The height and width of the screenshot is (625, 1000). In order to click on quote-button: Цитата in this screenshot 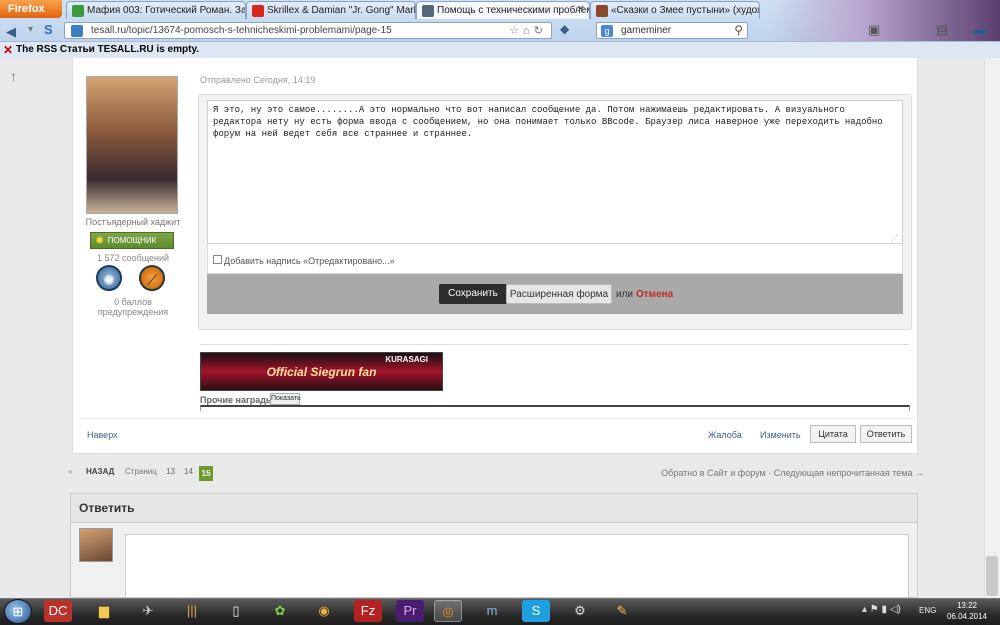, I will do `click(833, 434)`.